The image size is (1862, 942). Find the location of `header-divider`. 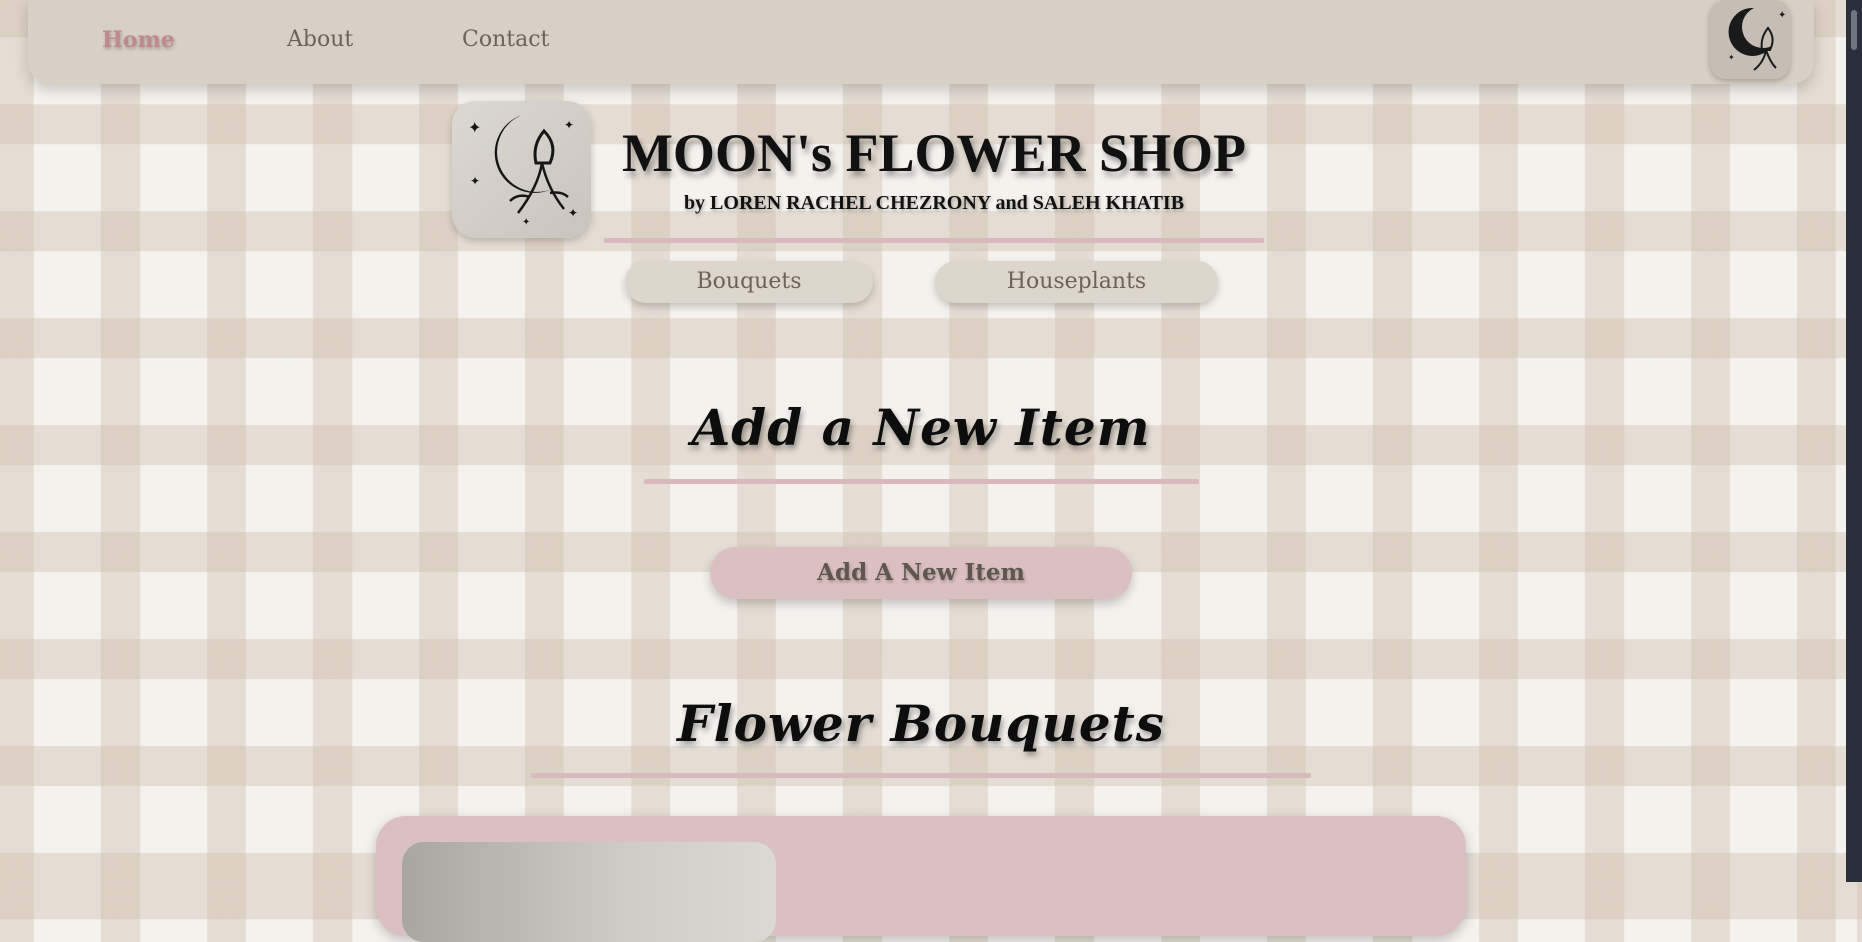

header-divider is located at coordinates (934, 240).